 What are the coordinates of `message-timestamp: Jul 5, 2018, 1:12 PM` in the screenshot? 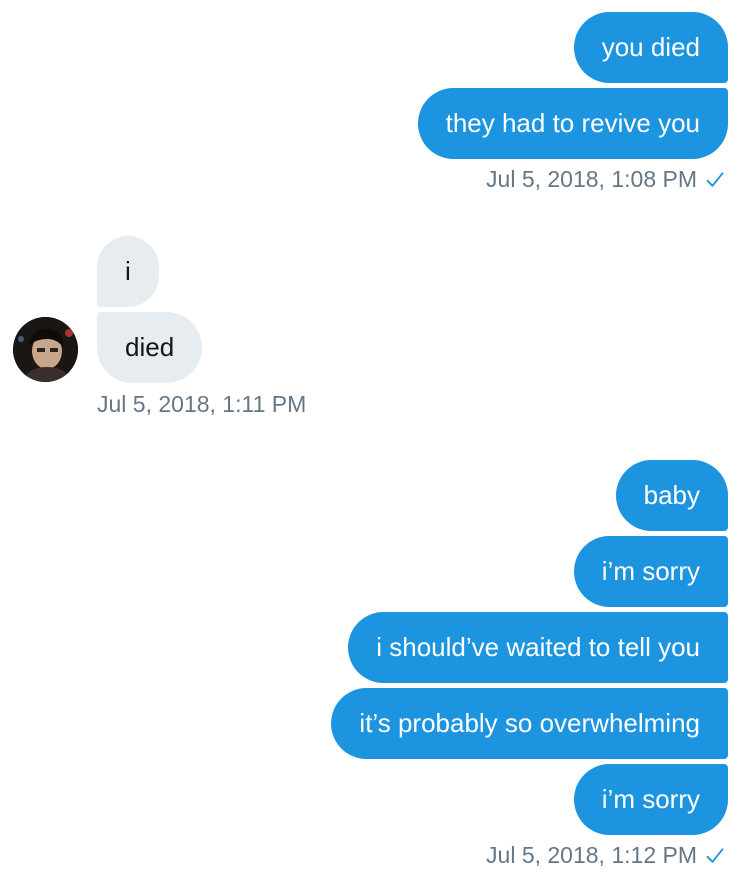 It's located at (605, 855).